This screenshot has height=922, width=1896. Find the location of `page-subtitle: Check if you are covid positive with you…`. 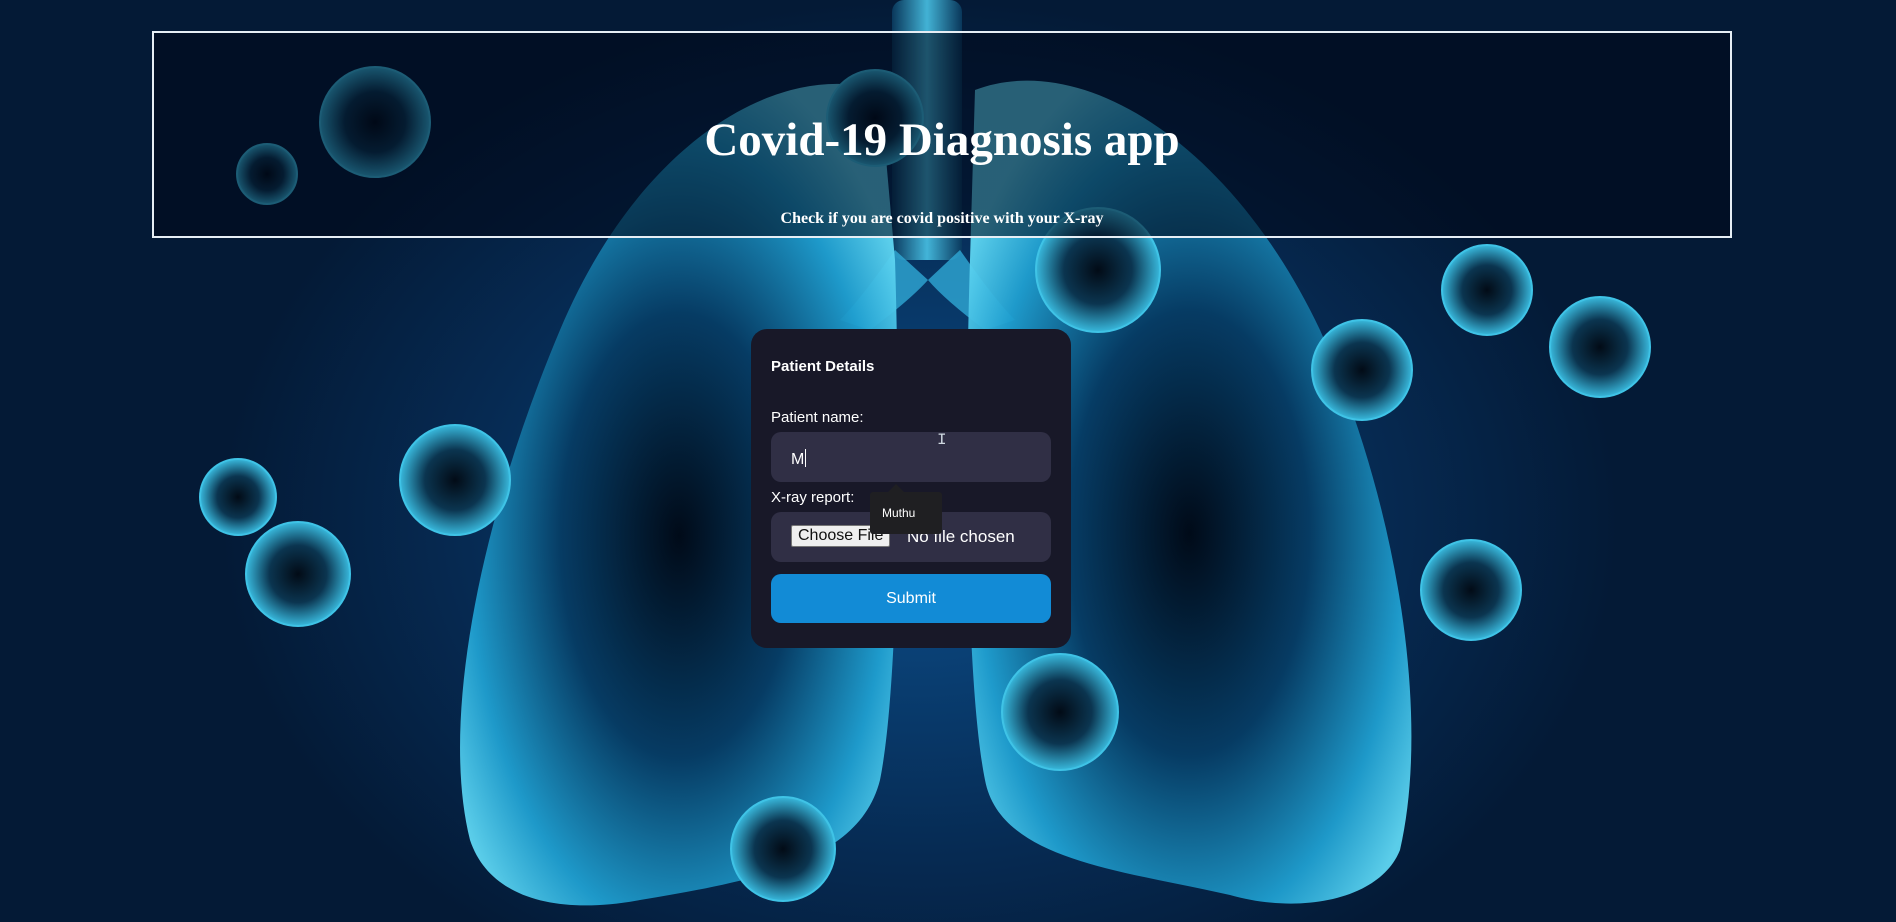

page-subtitle: Check if you are covid positive with you… is located at coordinates (942, 218).